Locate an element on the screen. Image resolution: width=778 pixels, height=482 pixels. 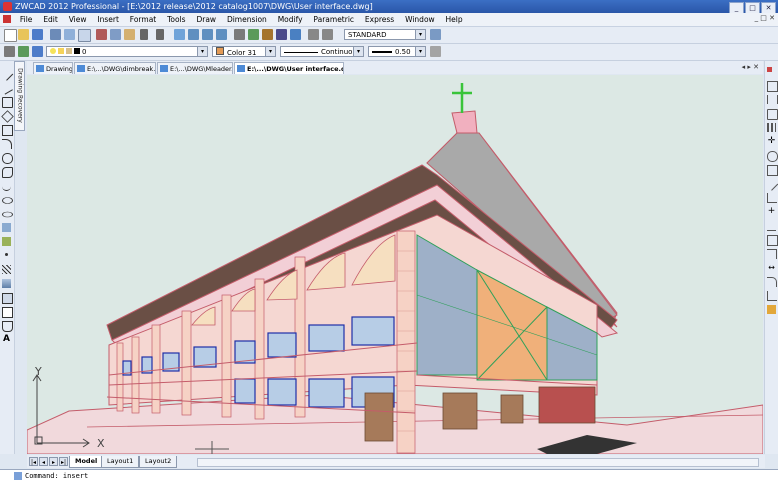
break-icon is located at coordinates (772, 240).